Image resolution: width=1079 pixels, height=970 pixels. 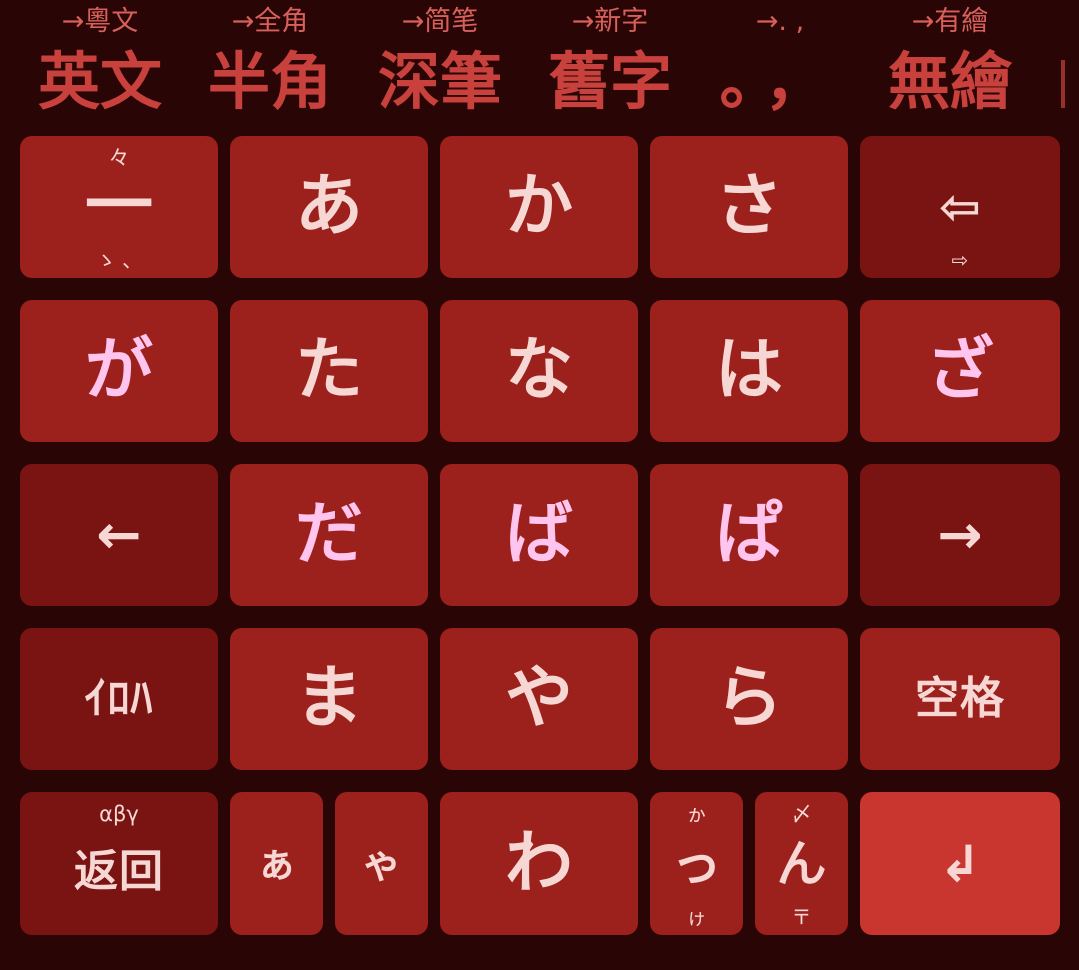 I want to click on key-ya: や, so click(x=539, y=699).